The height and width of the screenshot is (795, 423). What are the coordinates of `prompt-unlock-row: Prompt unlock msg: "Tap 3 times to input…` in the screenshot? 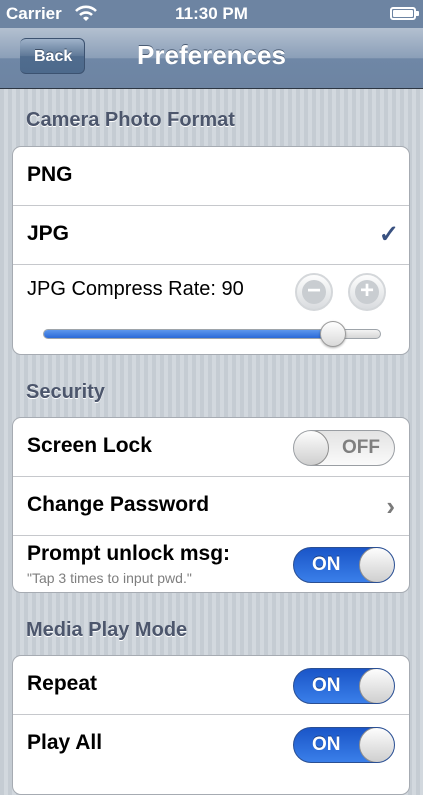 It's located at (211, 564).